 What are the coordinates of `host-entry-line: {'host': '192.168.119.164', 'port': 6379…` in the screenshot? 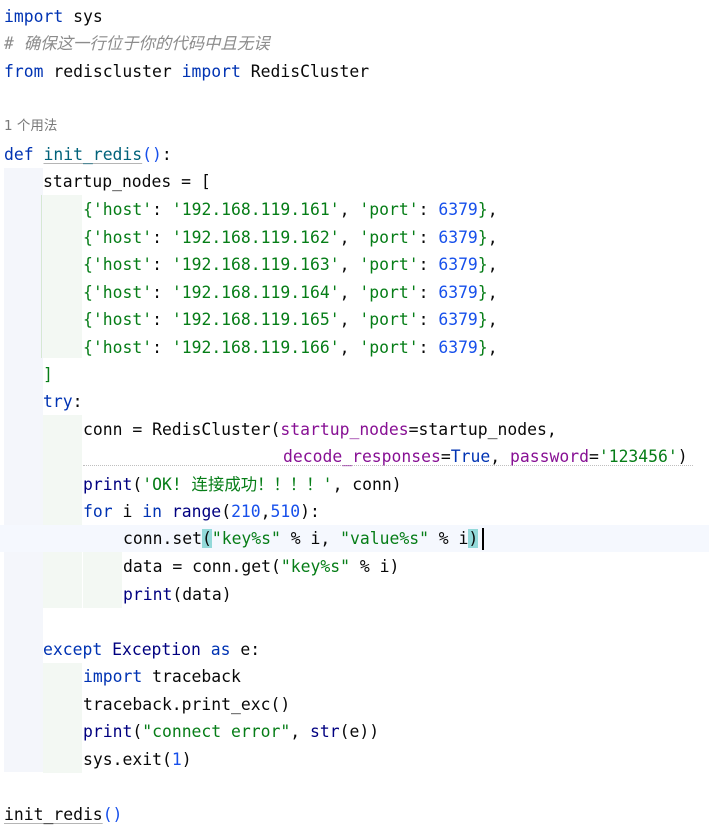 It's located at (290, 292).